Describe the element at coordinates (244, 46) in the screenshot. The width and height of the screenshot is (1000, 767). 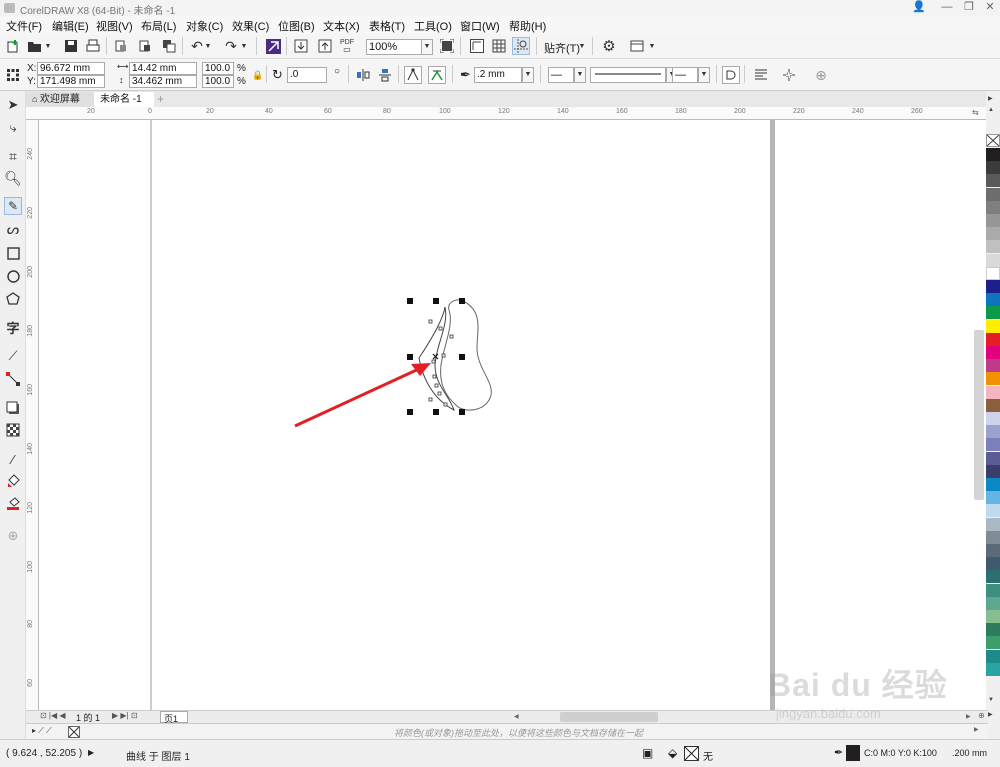
I see `redo-dropdown-icon: ▼` at that location.